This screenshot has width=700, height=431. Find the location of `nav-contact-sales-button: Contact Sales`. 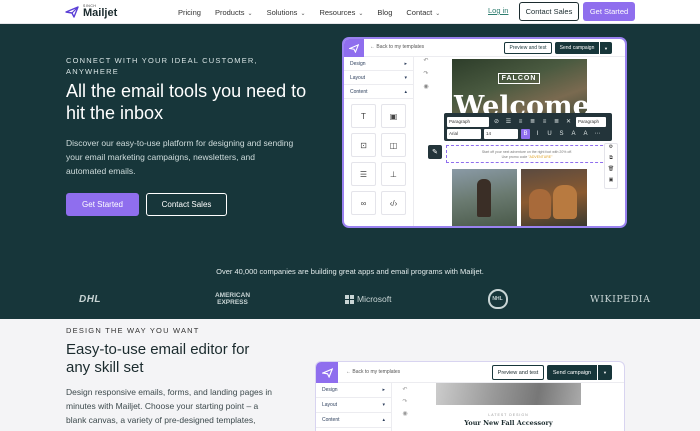

nav-contact-sales-button: Contact Sales is located at coordinates (549, 11).